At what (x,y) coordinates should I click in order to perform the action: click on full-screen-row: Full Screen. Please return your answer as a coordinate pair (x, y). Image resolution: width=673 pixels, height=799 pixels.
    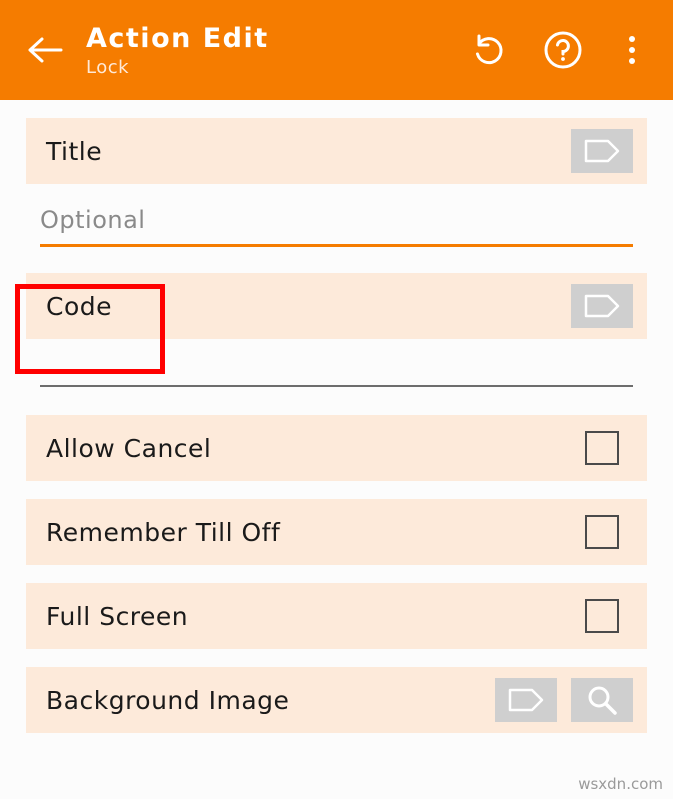
    Looking at the image, I should click on (336, 616).